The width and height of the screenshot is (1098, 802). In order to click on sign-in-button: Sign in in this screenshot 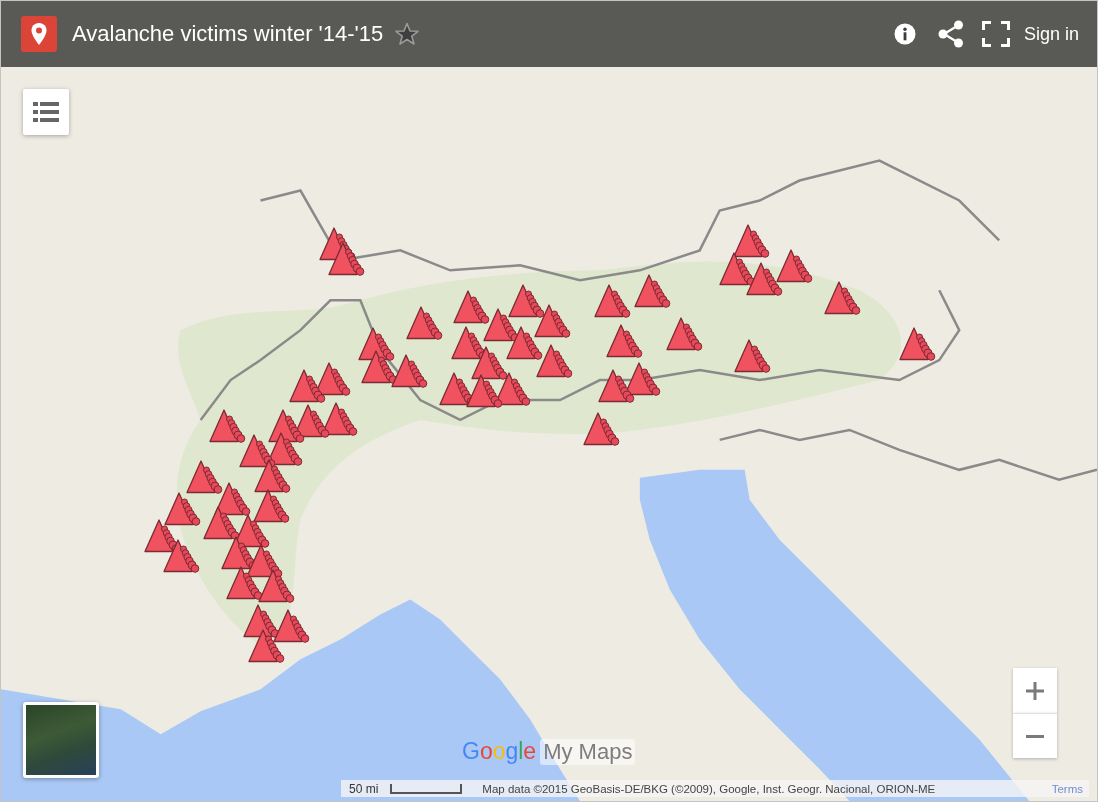, I will do `click(1051, 34)`.